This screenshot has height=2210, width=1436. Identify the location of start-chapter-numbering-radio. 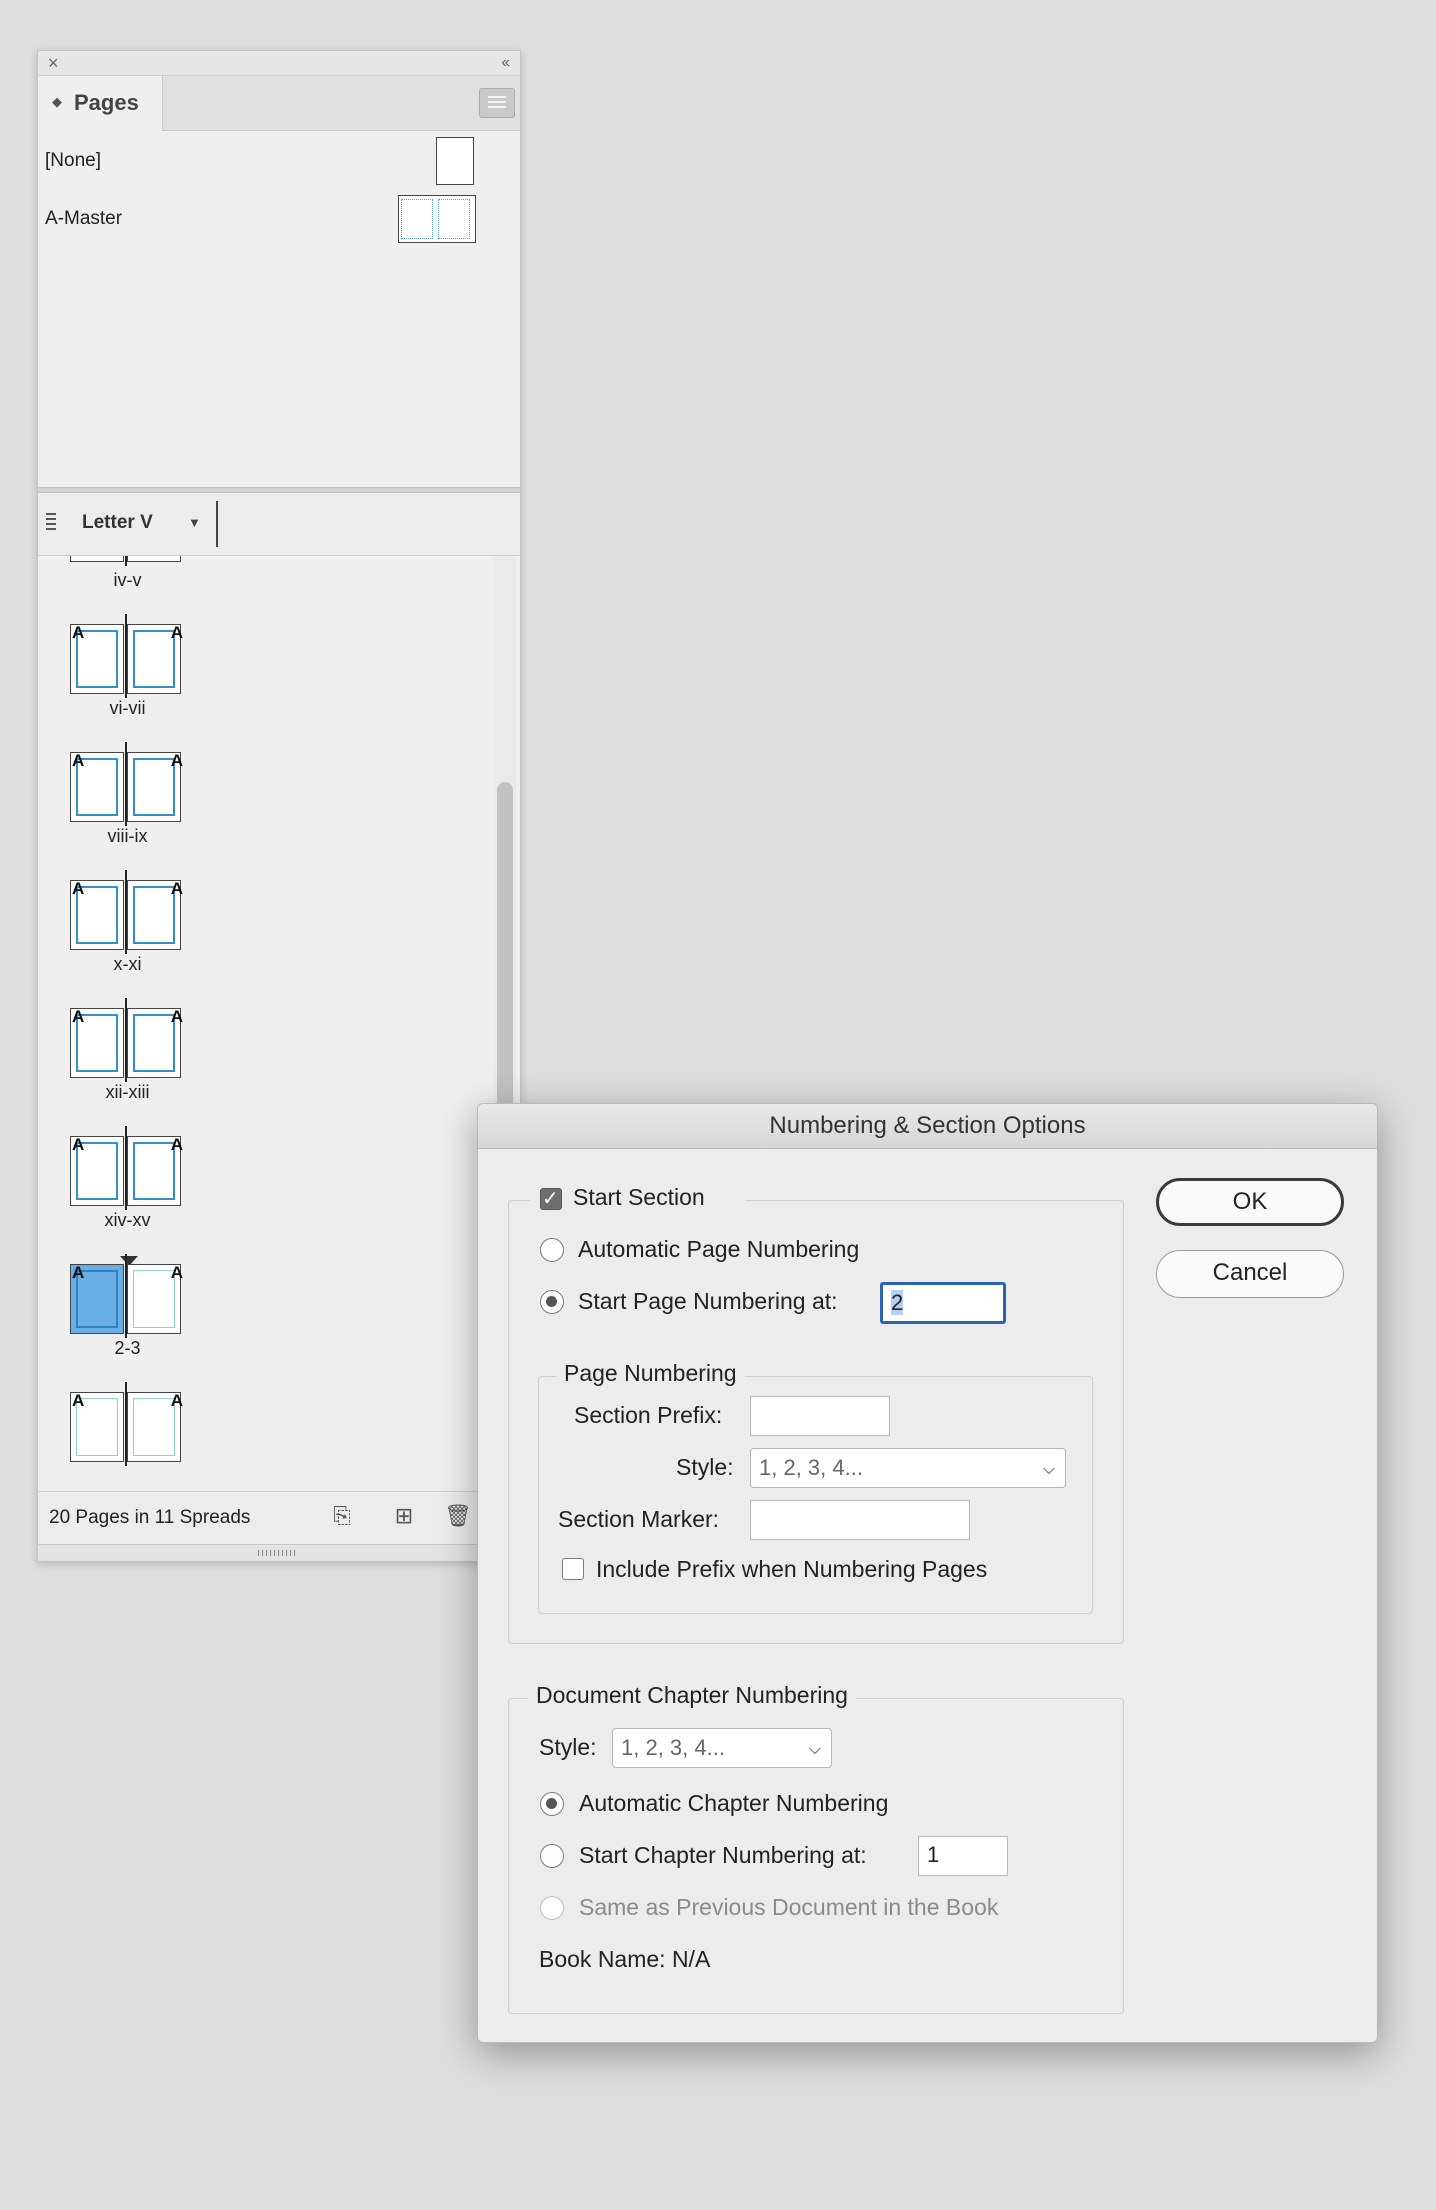
(552, 1856).